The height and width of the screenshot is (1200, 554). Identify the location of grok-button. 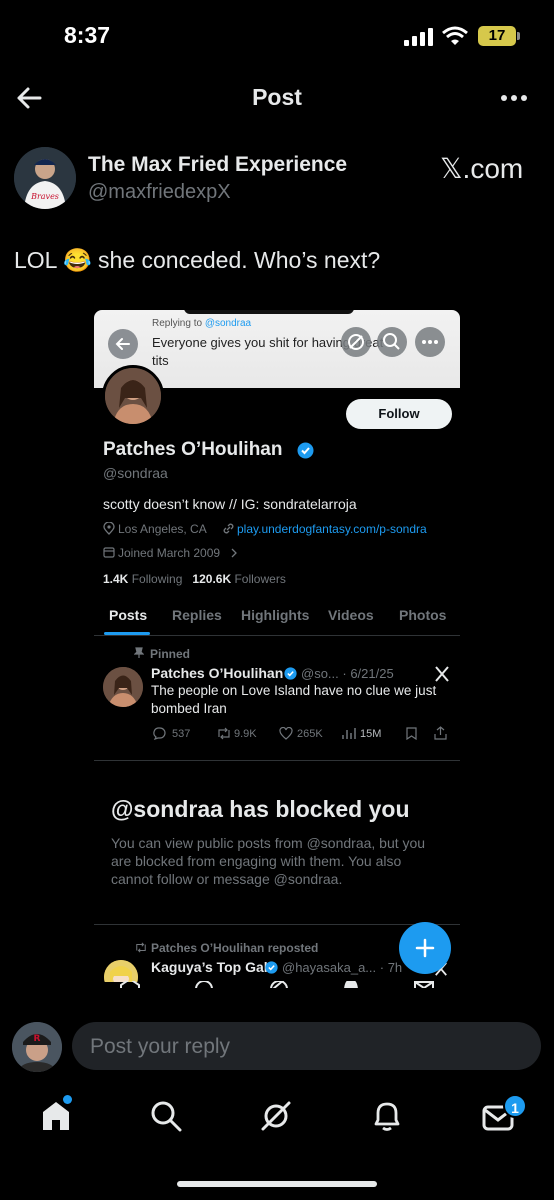
(356, 342).